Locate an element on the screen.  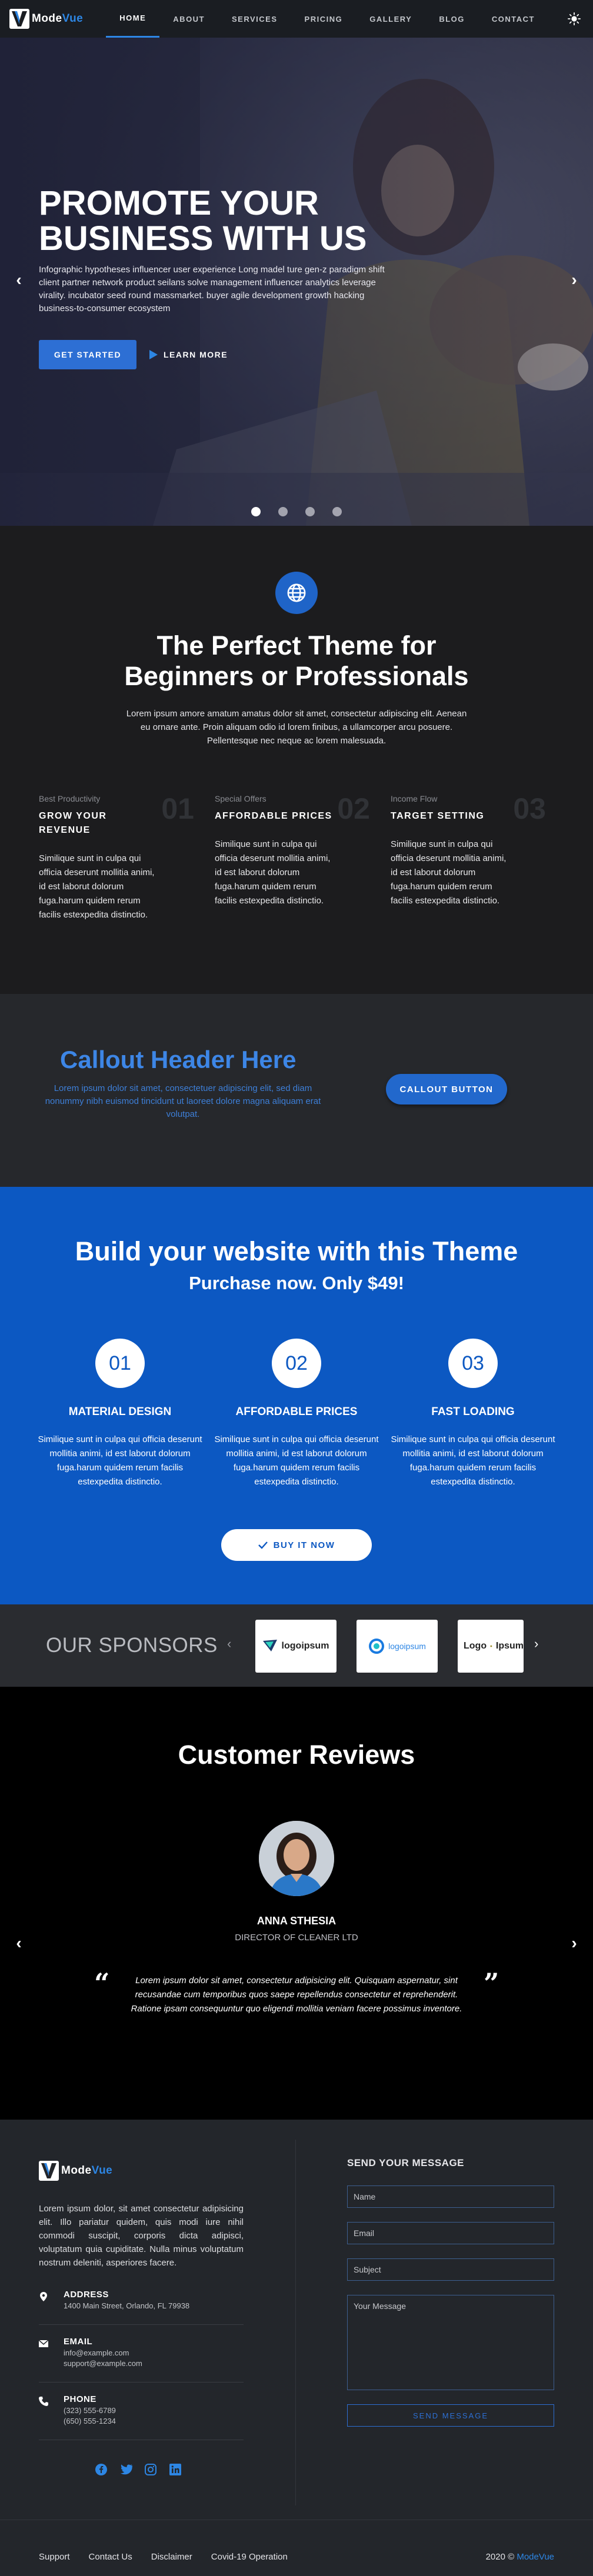
copyright: 2020 © ModeVue is located at coordinates (520, 2557).